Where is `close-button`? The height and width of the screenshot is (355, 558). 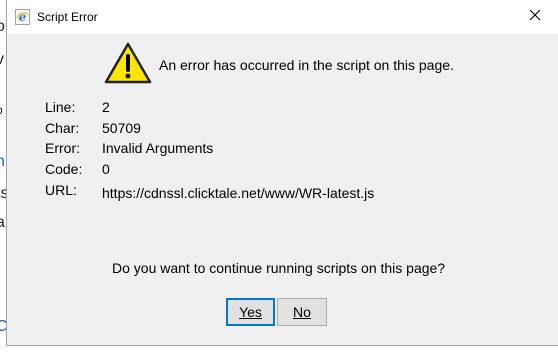
close-button is located at coordinates (535, 17).